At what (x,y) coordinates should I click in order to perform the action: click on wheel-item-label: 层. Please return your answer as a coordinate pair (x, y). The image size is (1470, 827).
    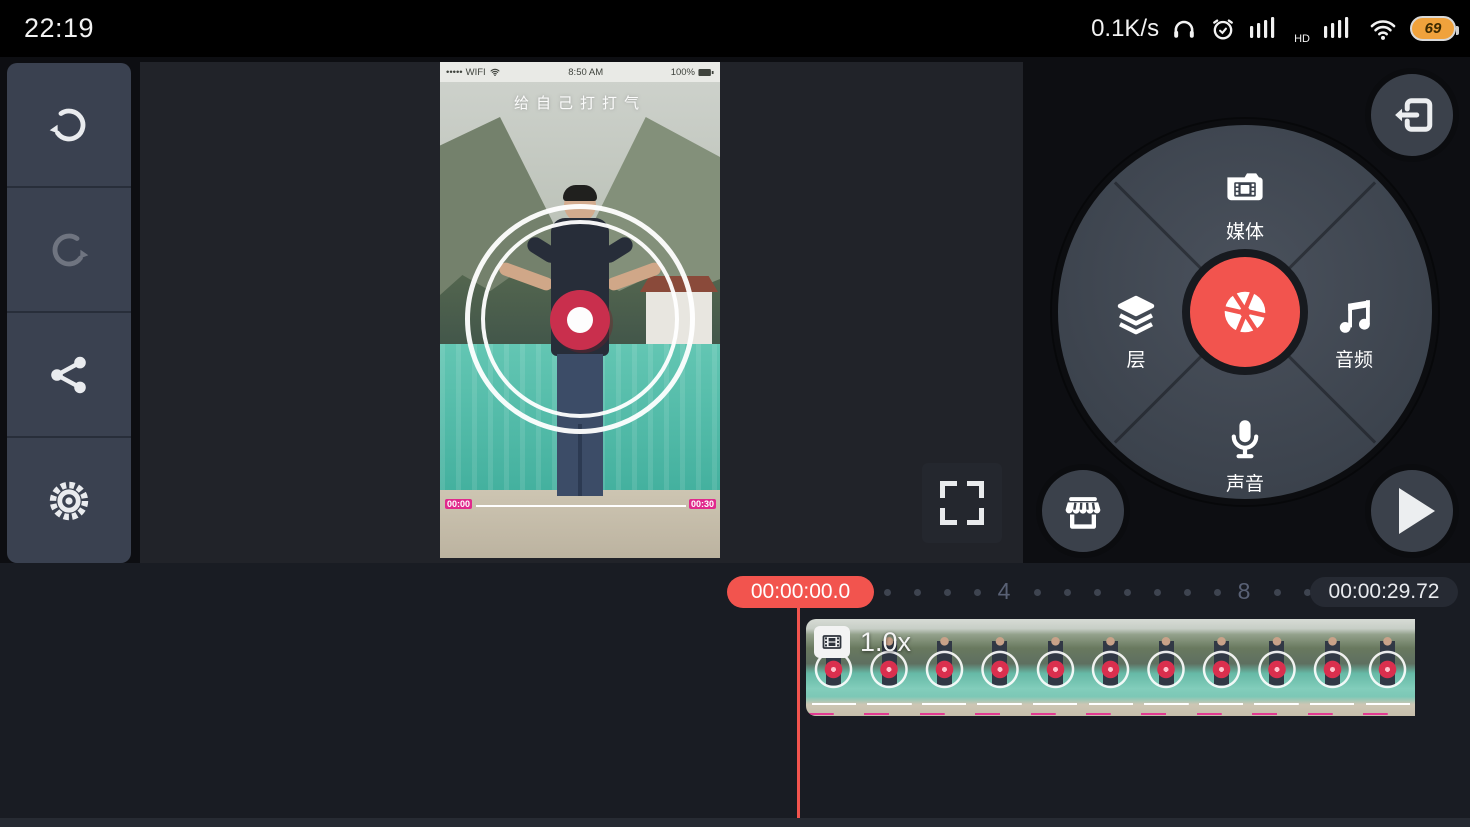
    Looking at the image, I should click on (1136, 360).